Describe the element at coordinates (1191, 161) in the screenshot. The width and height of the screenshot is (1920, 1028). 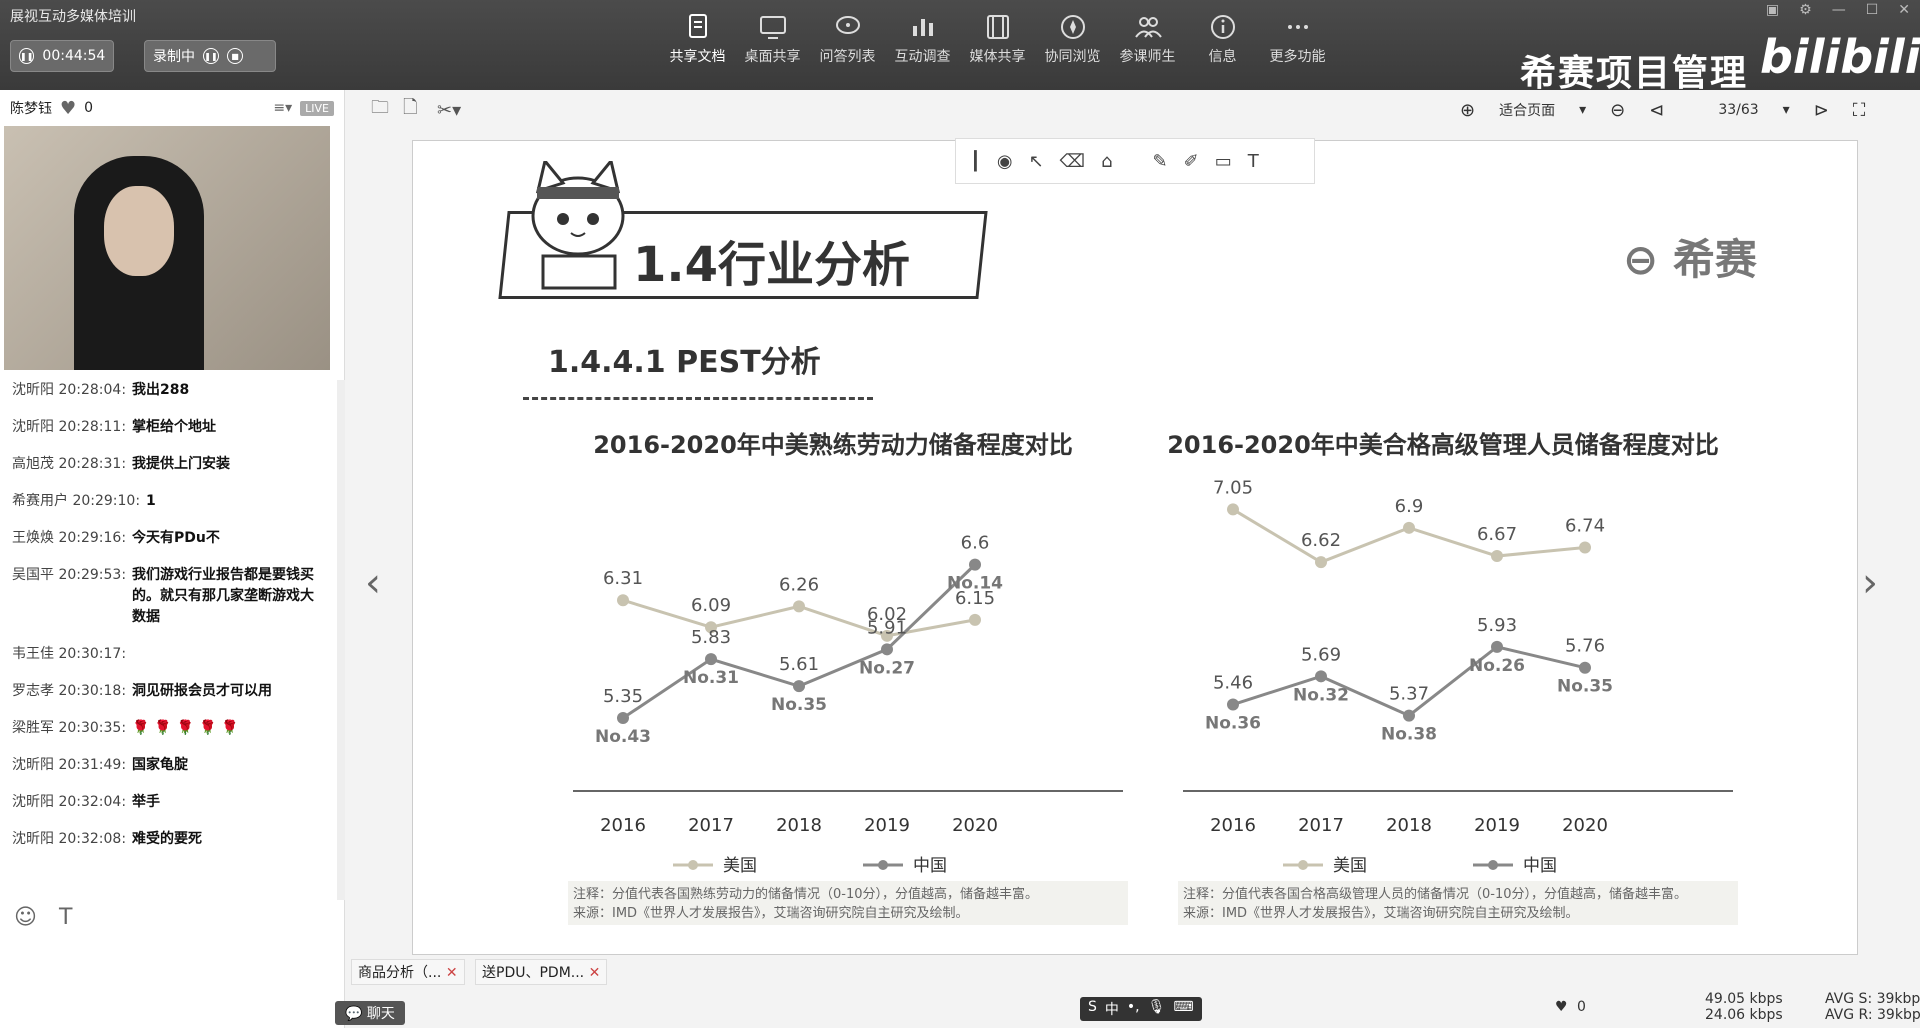
I see `pen-icon: ✐` at that location.